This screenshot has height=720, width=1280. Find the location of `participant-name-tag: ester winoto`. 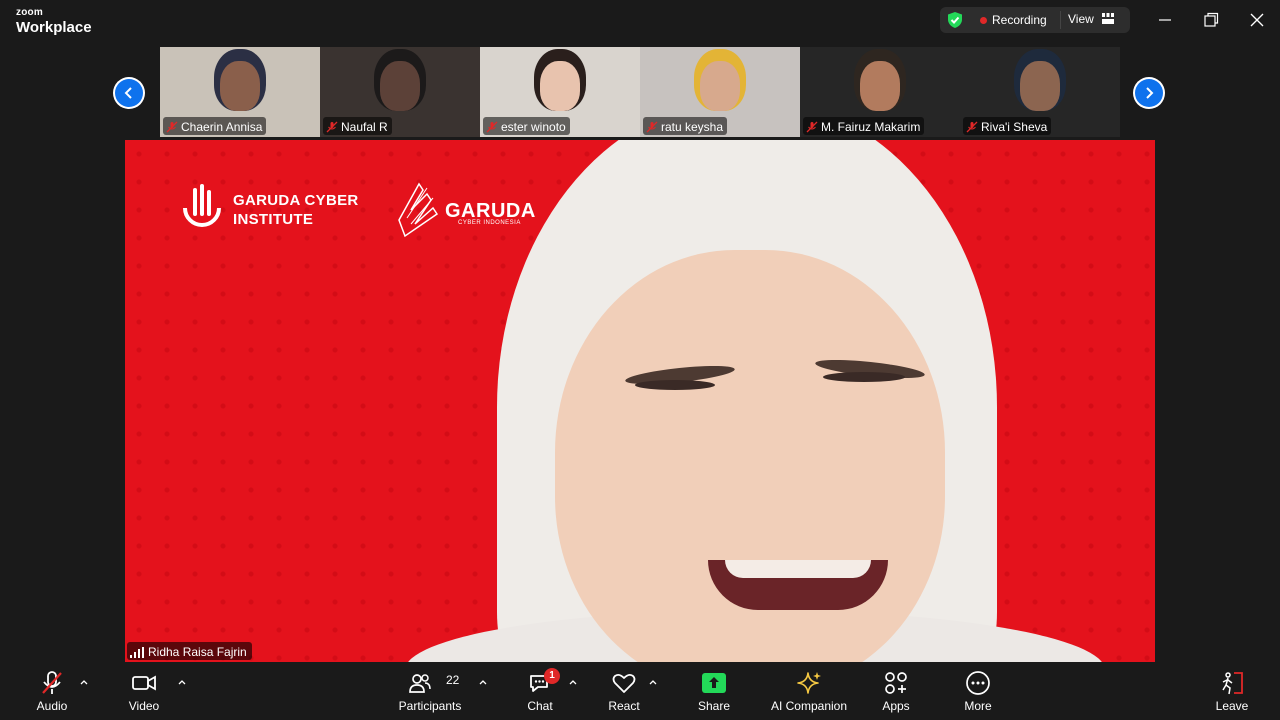

participant-name-tag: ester winoto is located at coordinates (526, 126).